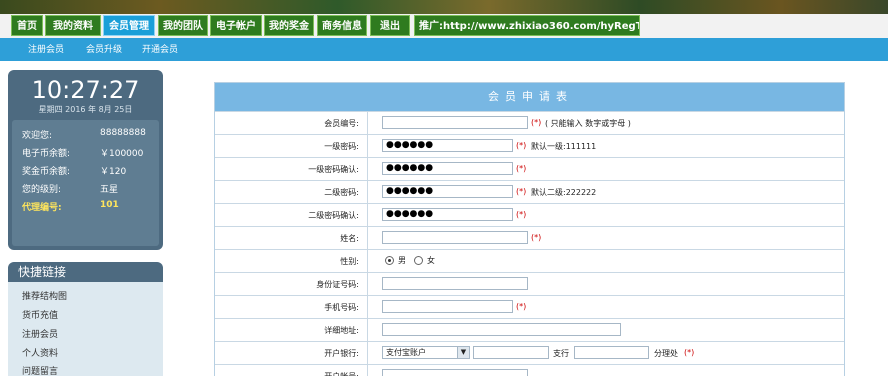 The image size is (888, 377). I want to click on clock-date: 星期四 2016 年 8月 25日, so click(85, 109).